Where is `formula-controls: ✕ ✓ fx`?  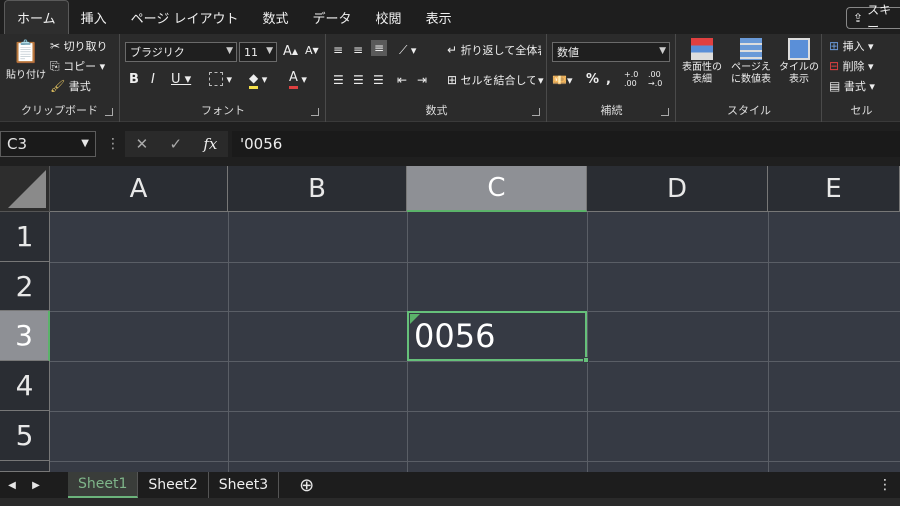
formula-controls: ✕ ✓ fx is located at coordinates (176, 144).